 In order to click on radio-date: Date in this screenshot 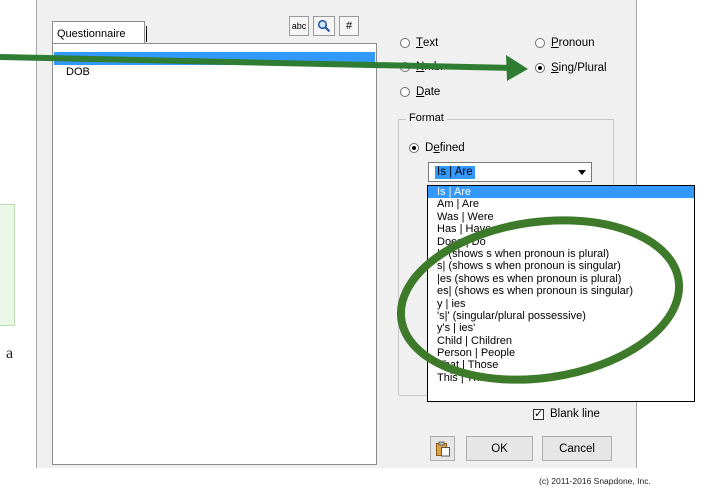, I will do `click(420, 92)`.